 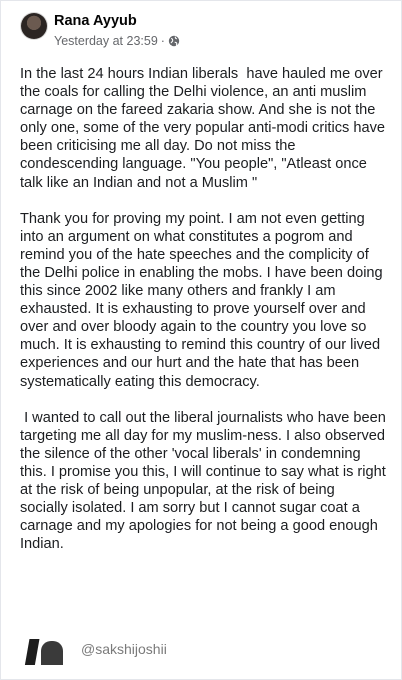 I want to click on post-meta: Yesterday at 23:59 ·, so click(x=117, y=41).